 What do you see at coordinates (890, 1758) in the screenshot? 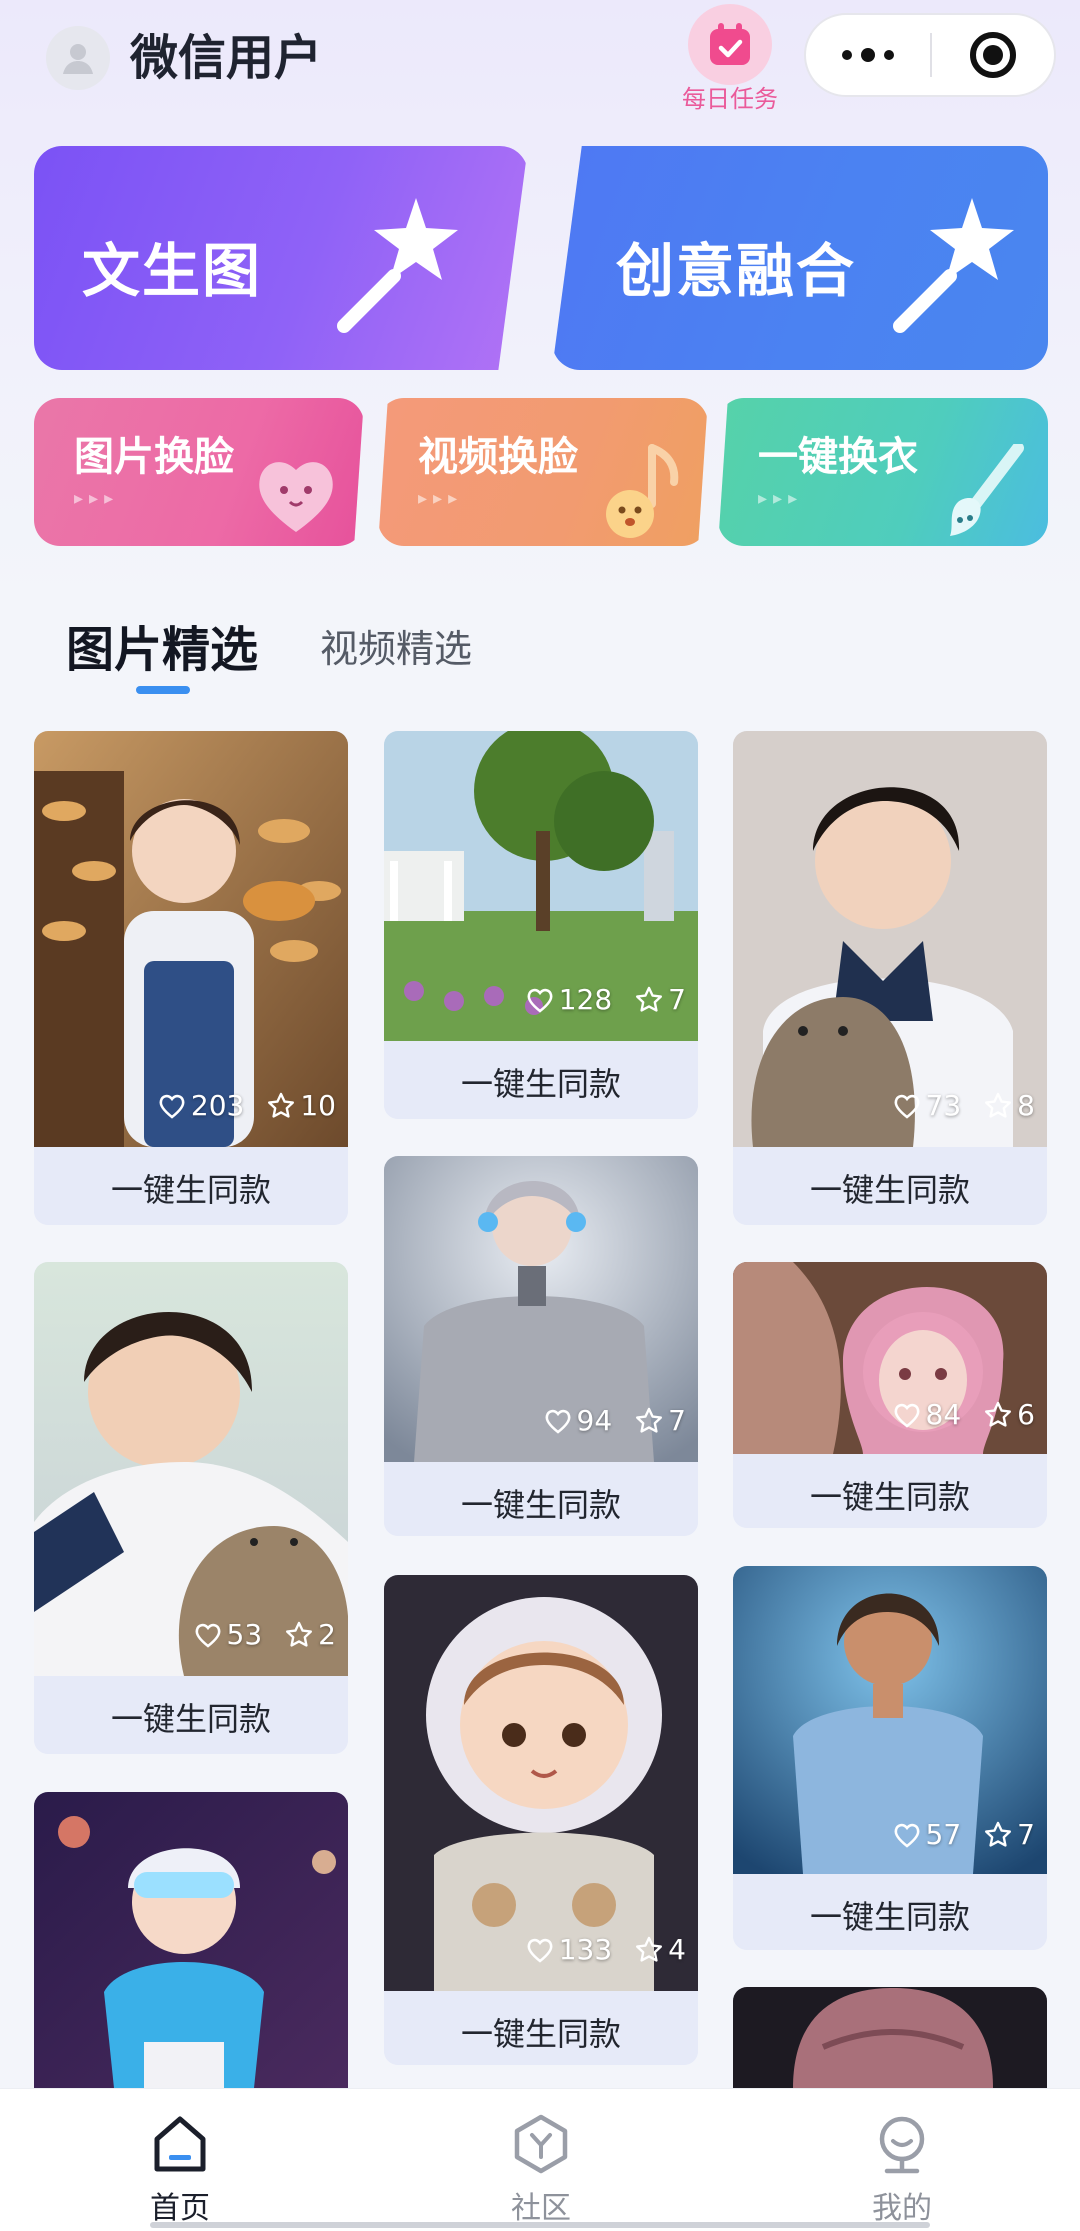
I see `gallery-card: 57 7 一键生同款` at bounding box center [890, 1758].